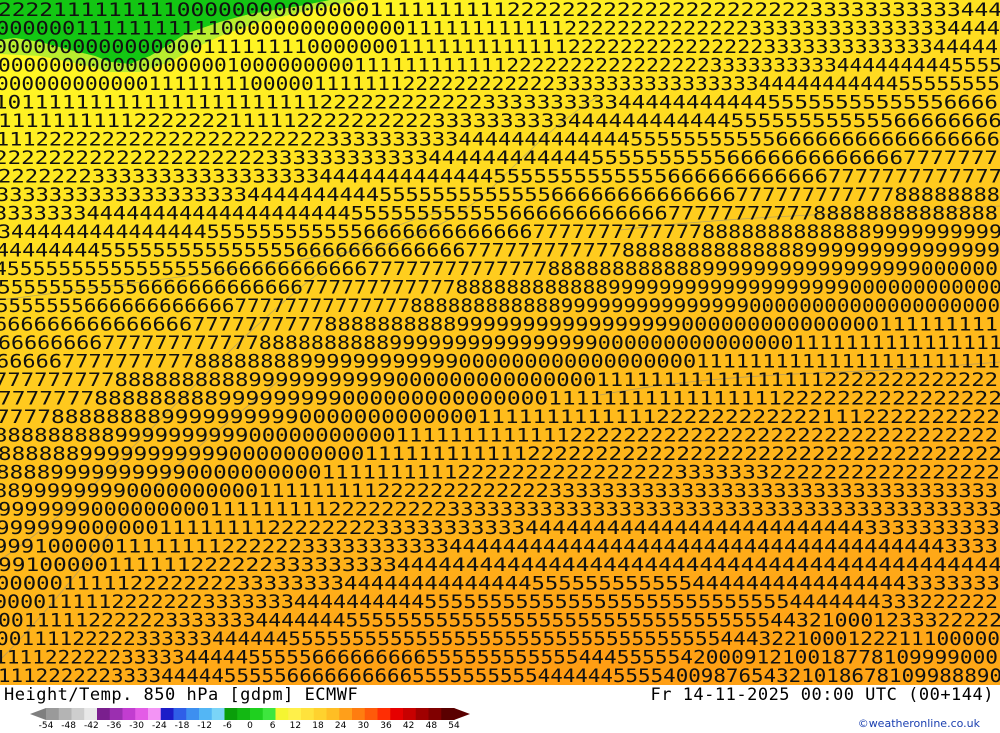 Image resolution: width=1000 pixels, height=733 pixels. What do you see at coordinates (919, 723) in the screenshot?
I see `credit-link: ©weatheronline.co.uk` at bounding box center [919, 723].